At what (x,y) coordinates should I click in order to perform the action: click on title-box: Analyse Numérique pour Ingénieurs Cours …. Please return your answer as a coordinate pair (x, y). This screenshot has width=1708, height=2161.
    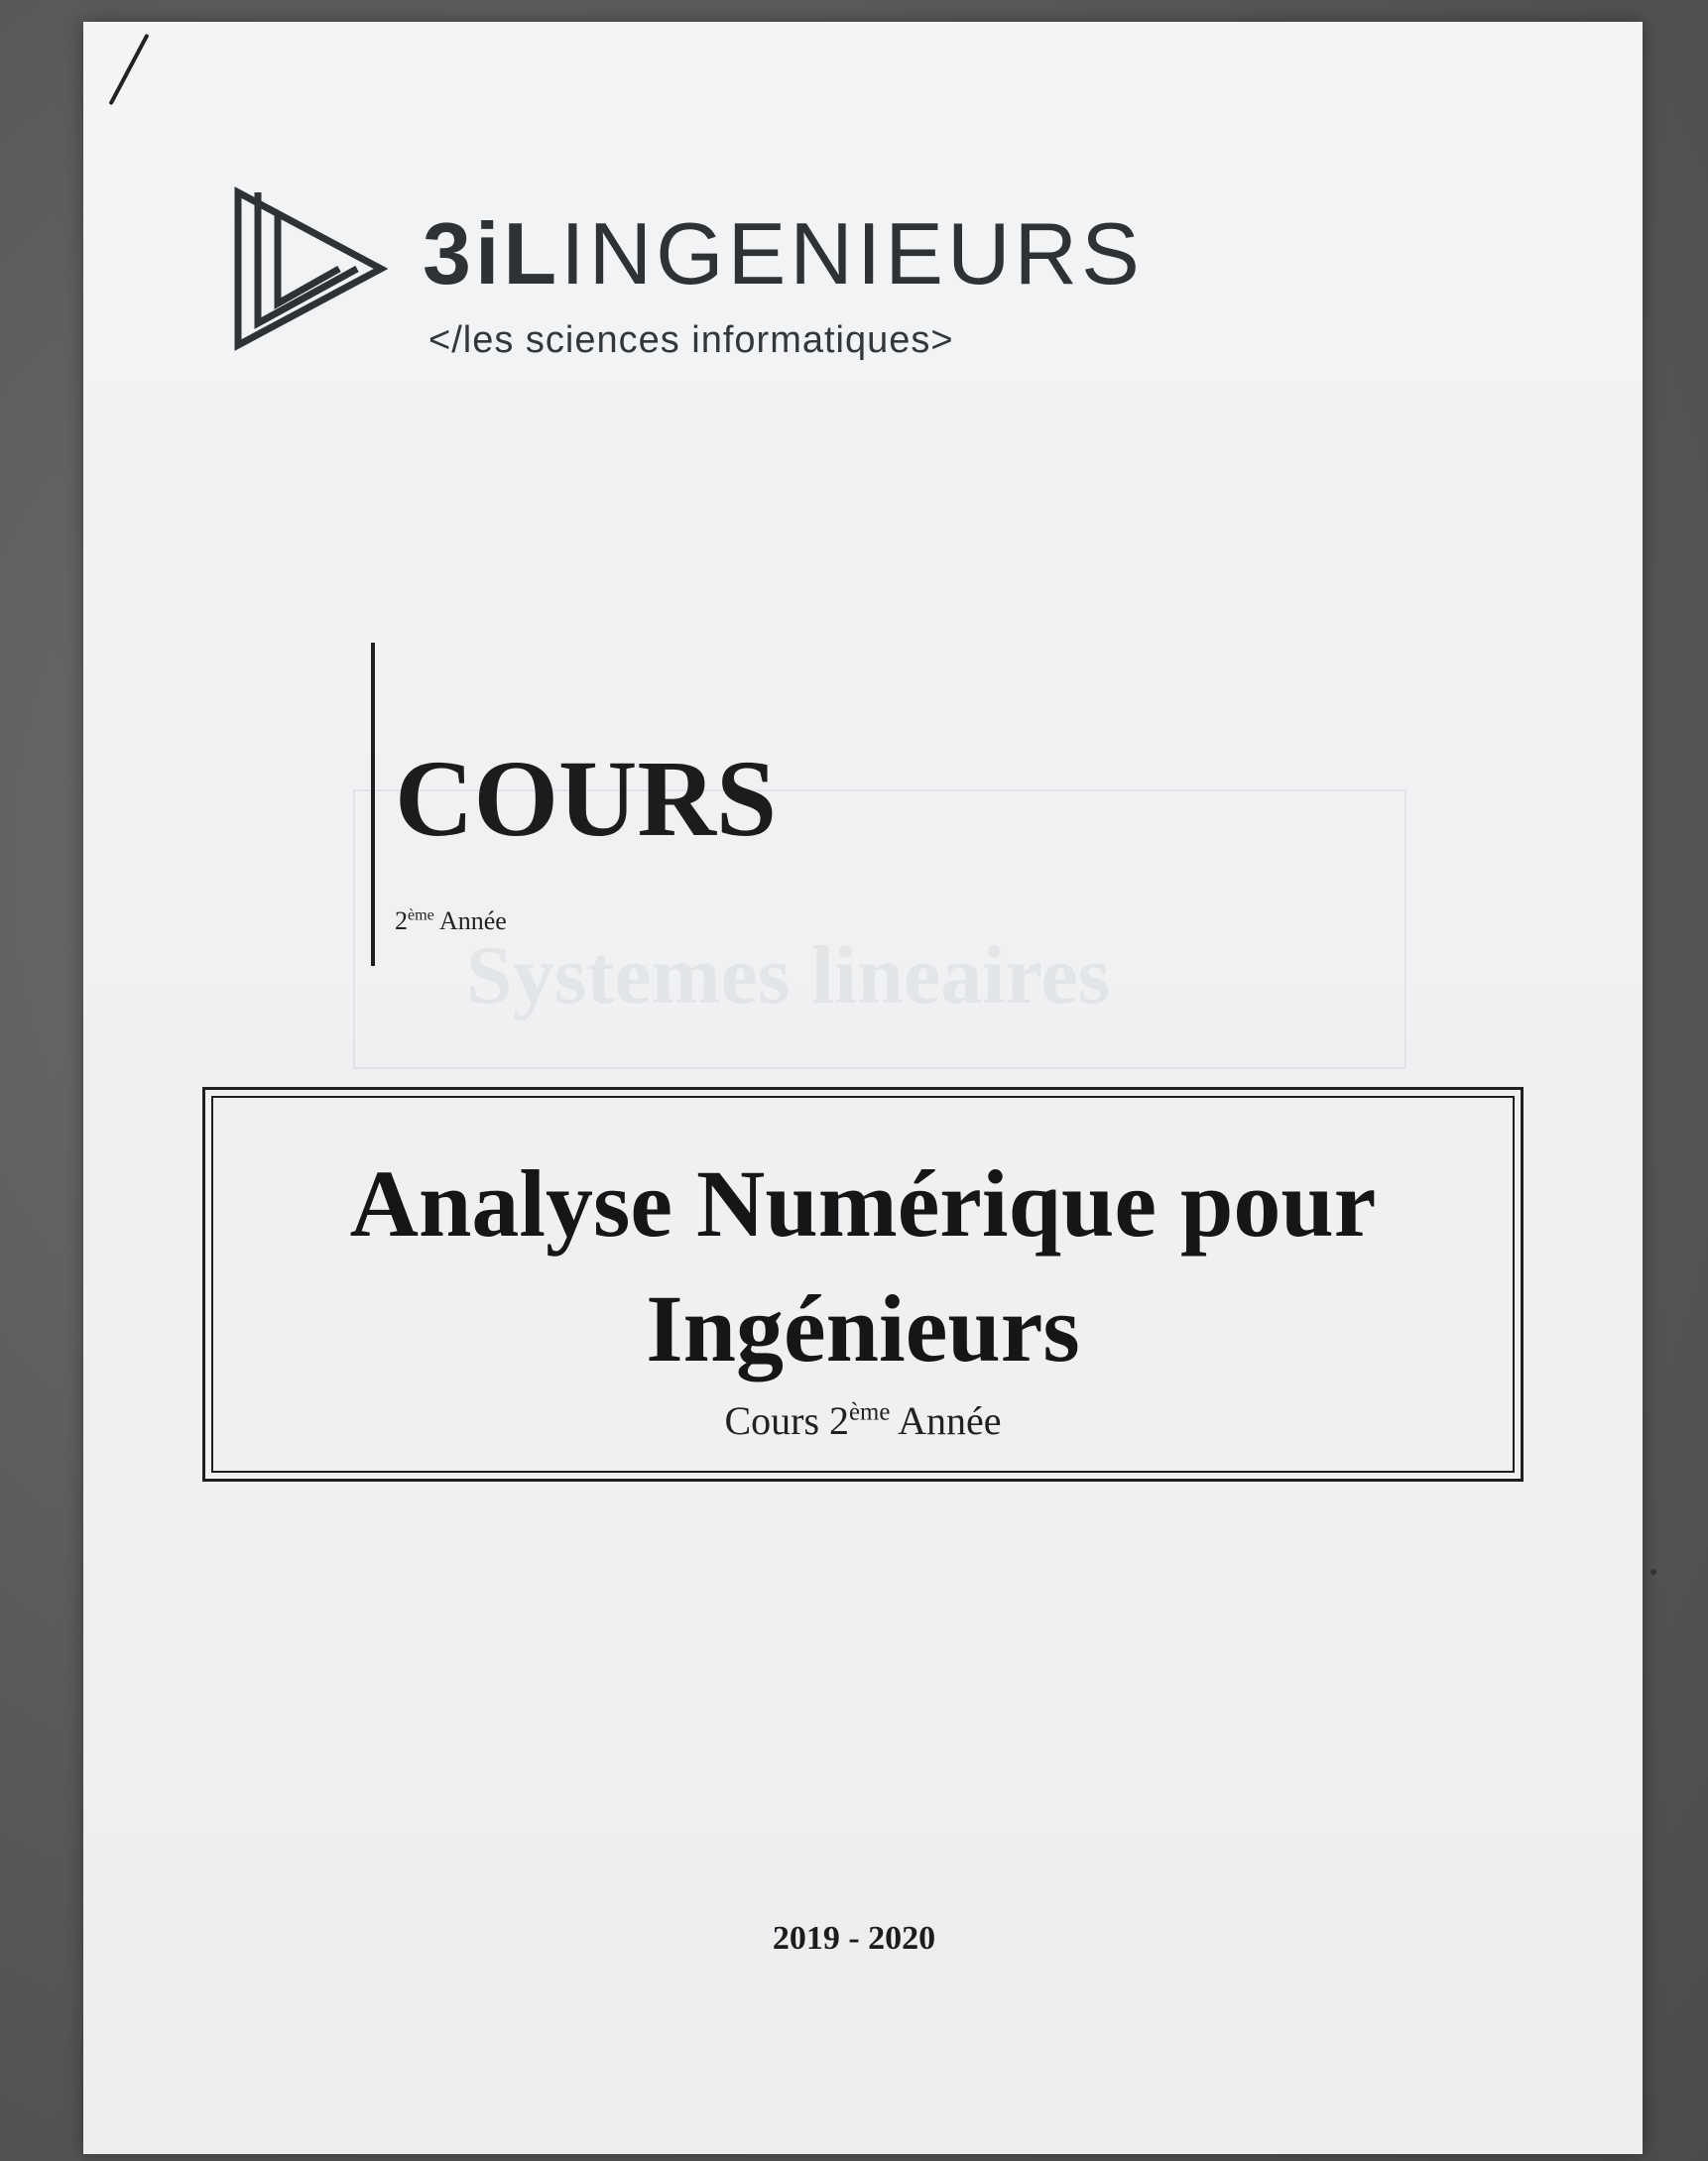
    Looking at the image, I should click on (863, 1284).